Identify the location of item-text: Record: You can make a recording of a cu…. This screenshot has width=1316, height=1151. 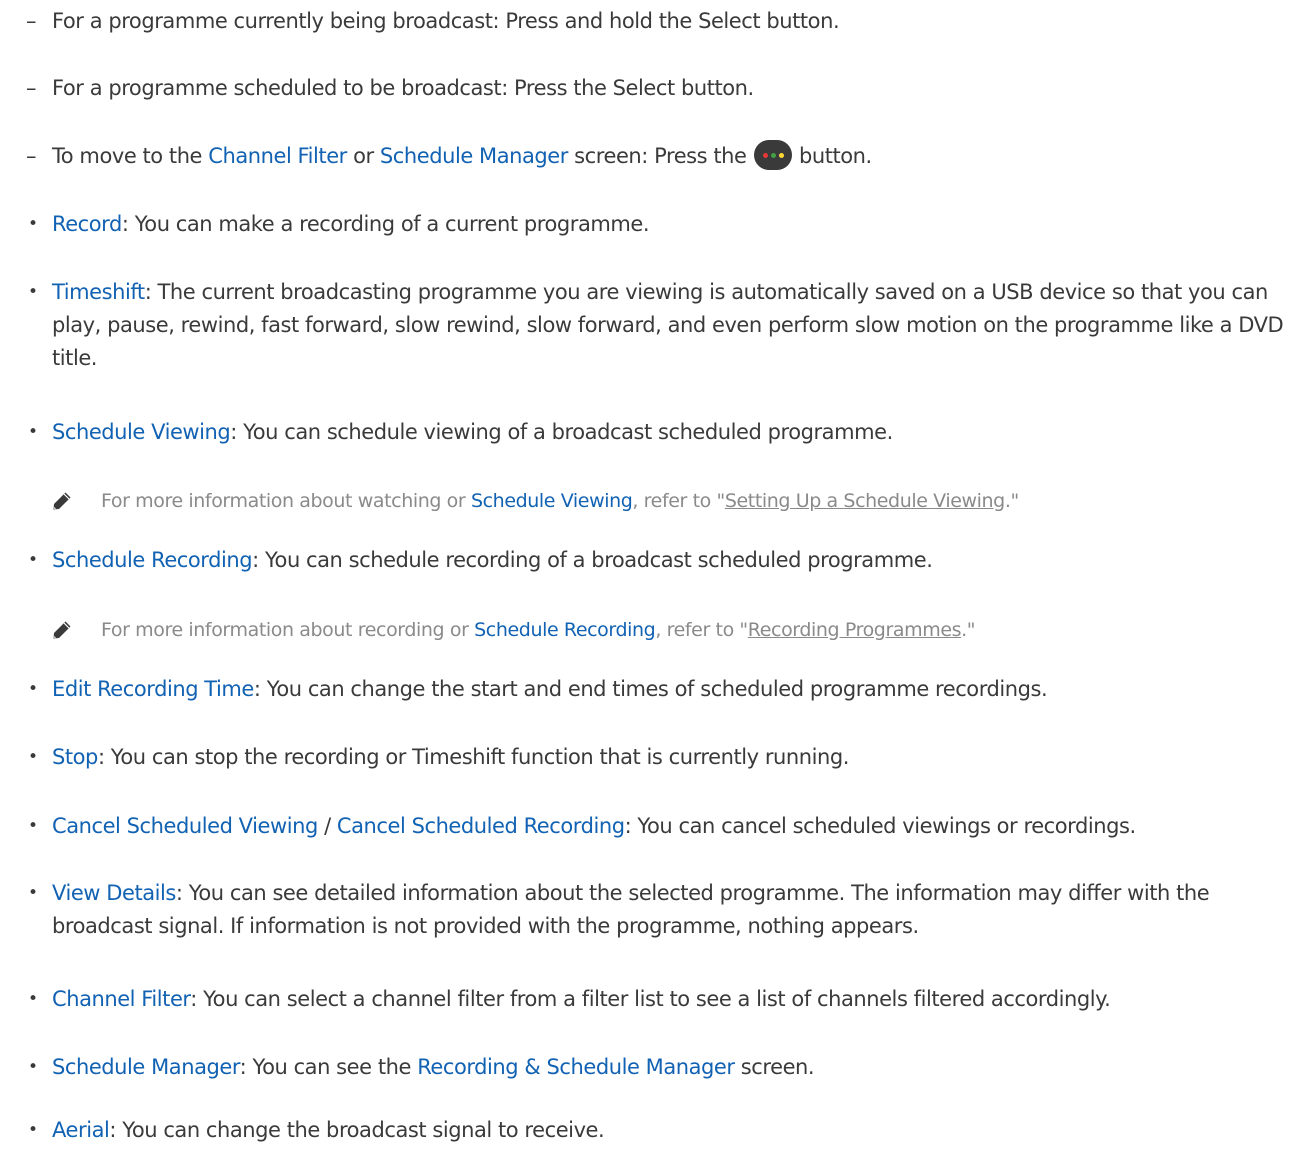
(683, 224).